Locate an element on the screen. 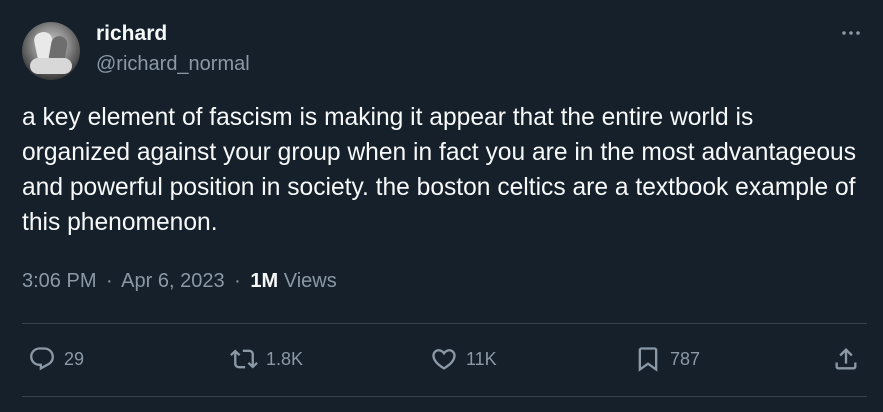 The width and height of the screenshot is (883, 412). author-handle: @richard_normal is located at coordinates (173, 64).